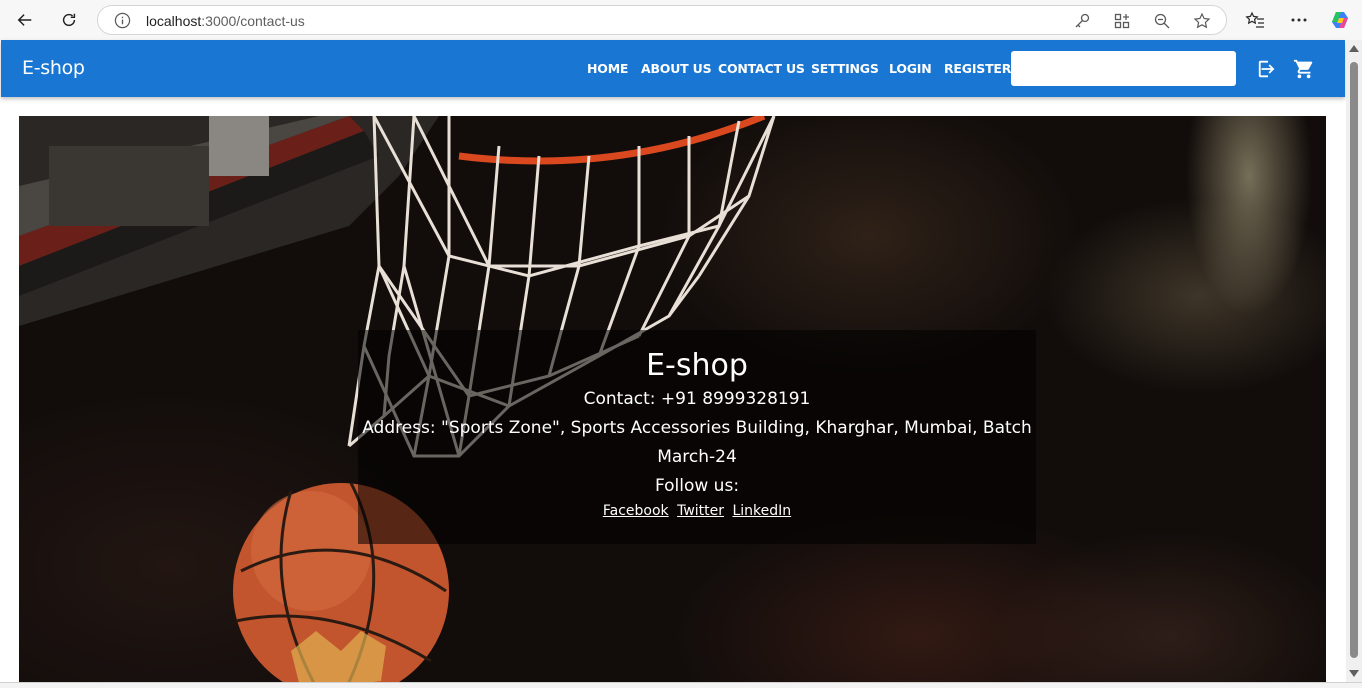 This screenshot has width=1362, height=688. Describe the element at coordinates (174, 21) in the screenshot. I see `url-host: localhost` at that location.